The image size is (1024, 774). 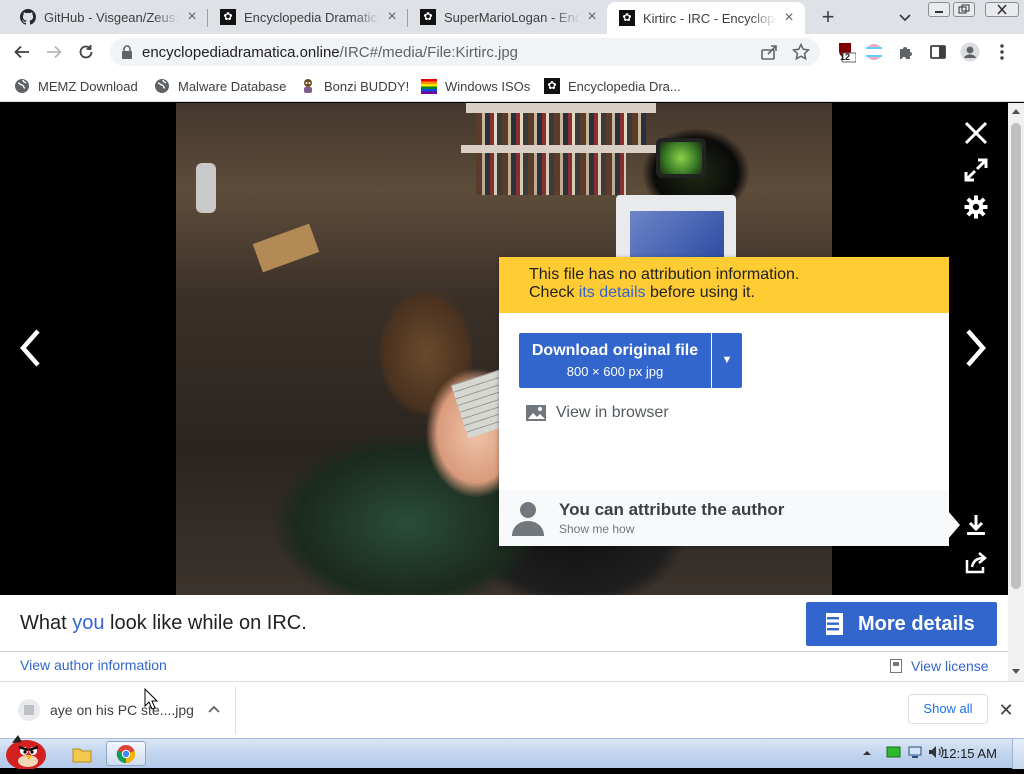 What do you see at coordinates (976, 525) in the screenshot?
I see `download-icon` at bounding box center [976, 525].